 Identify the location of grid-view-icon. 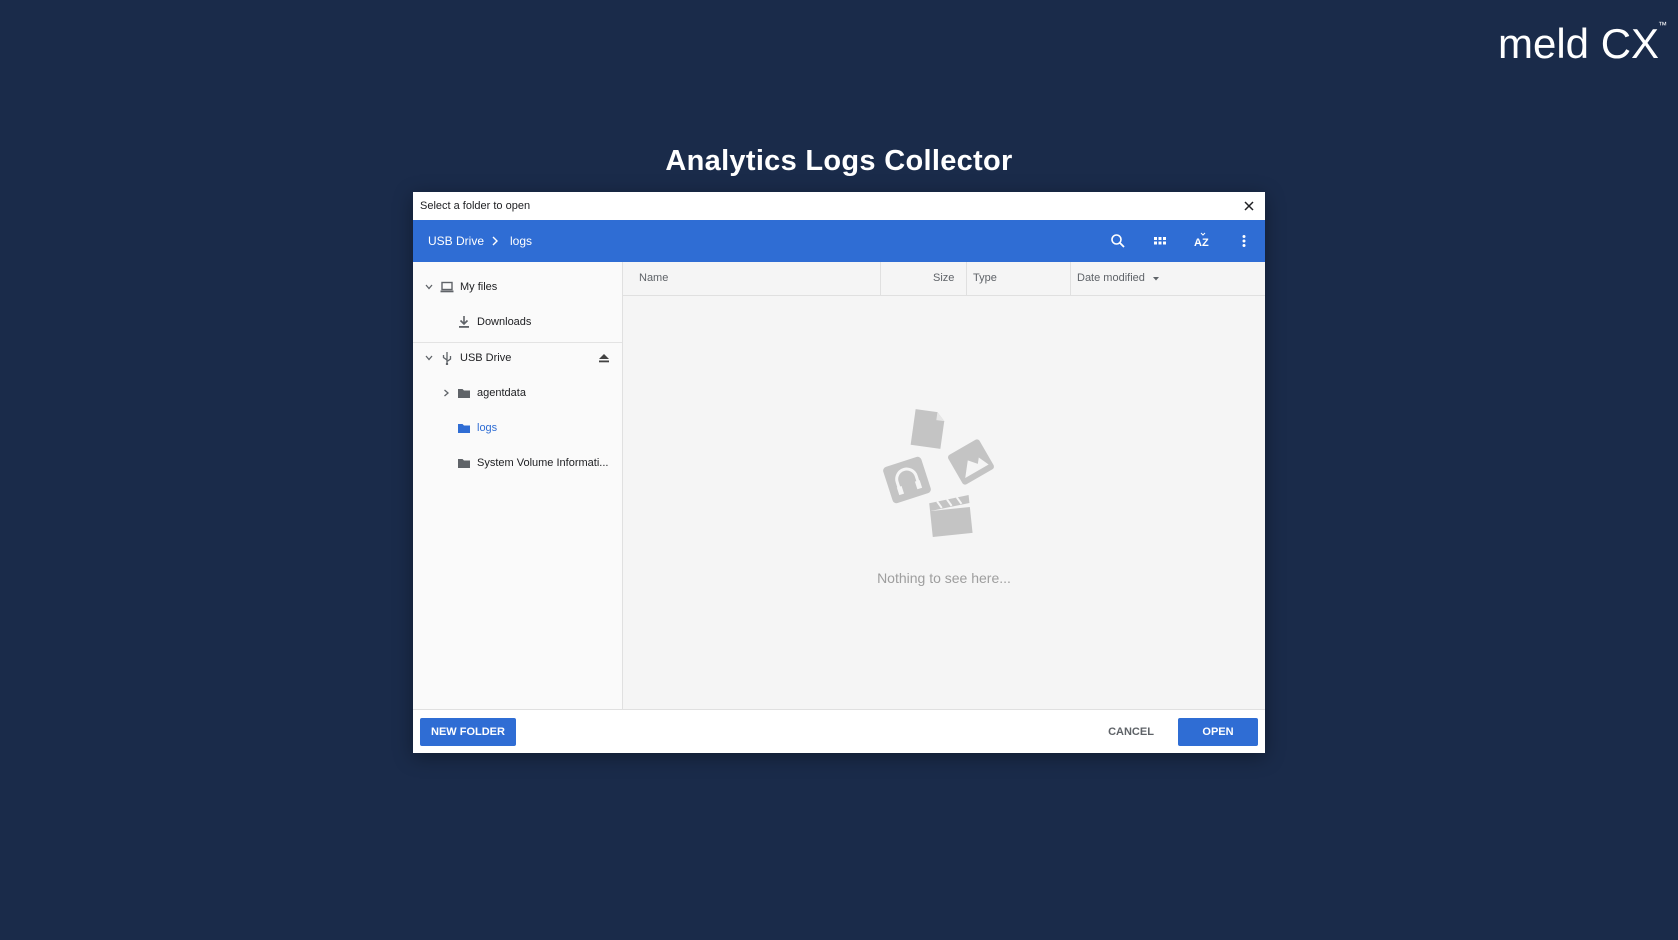
(1160, 241).